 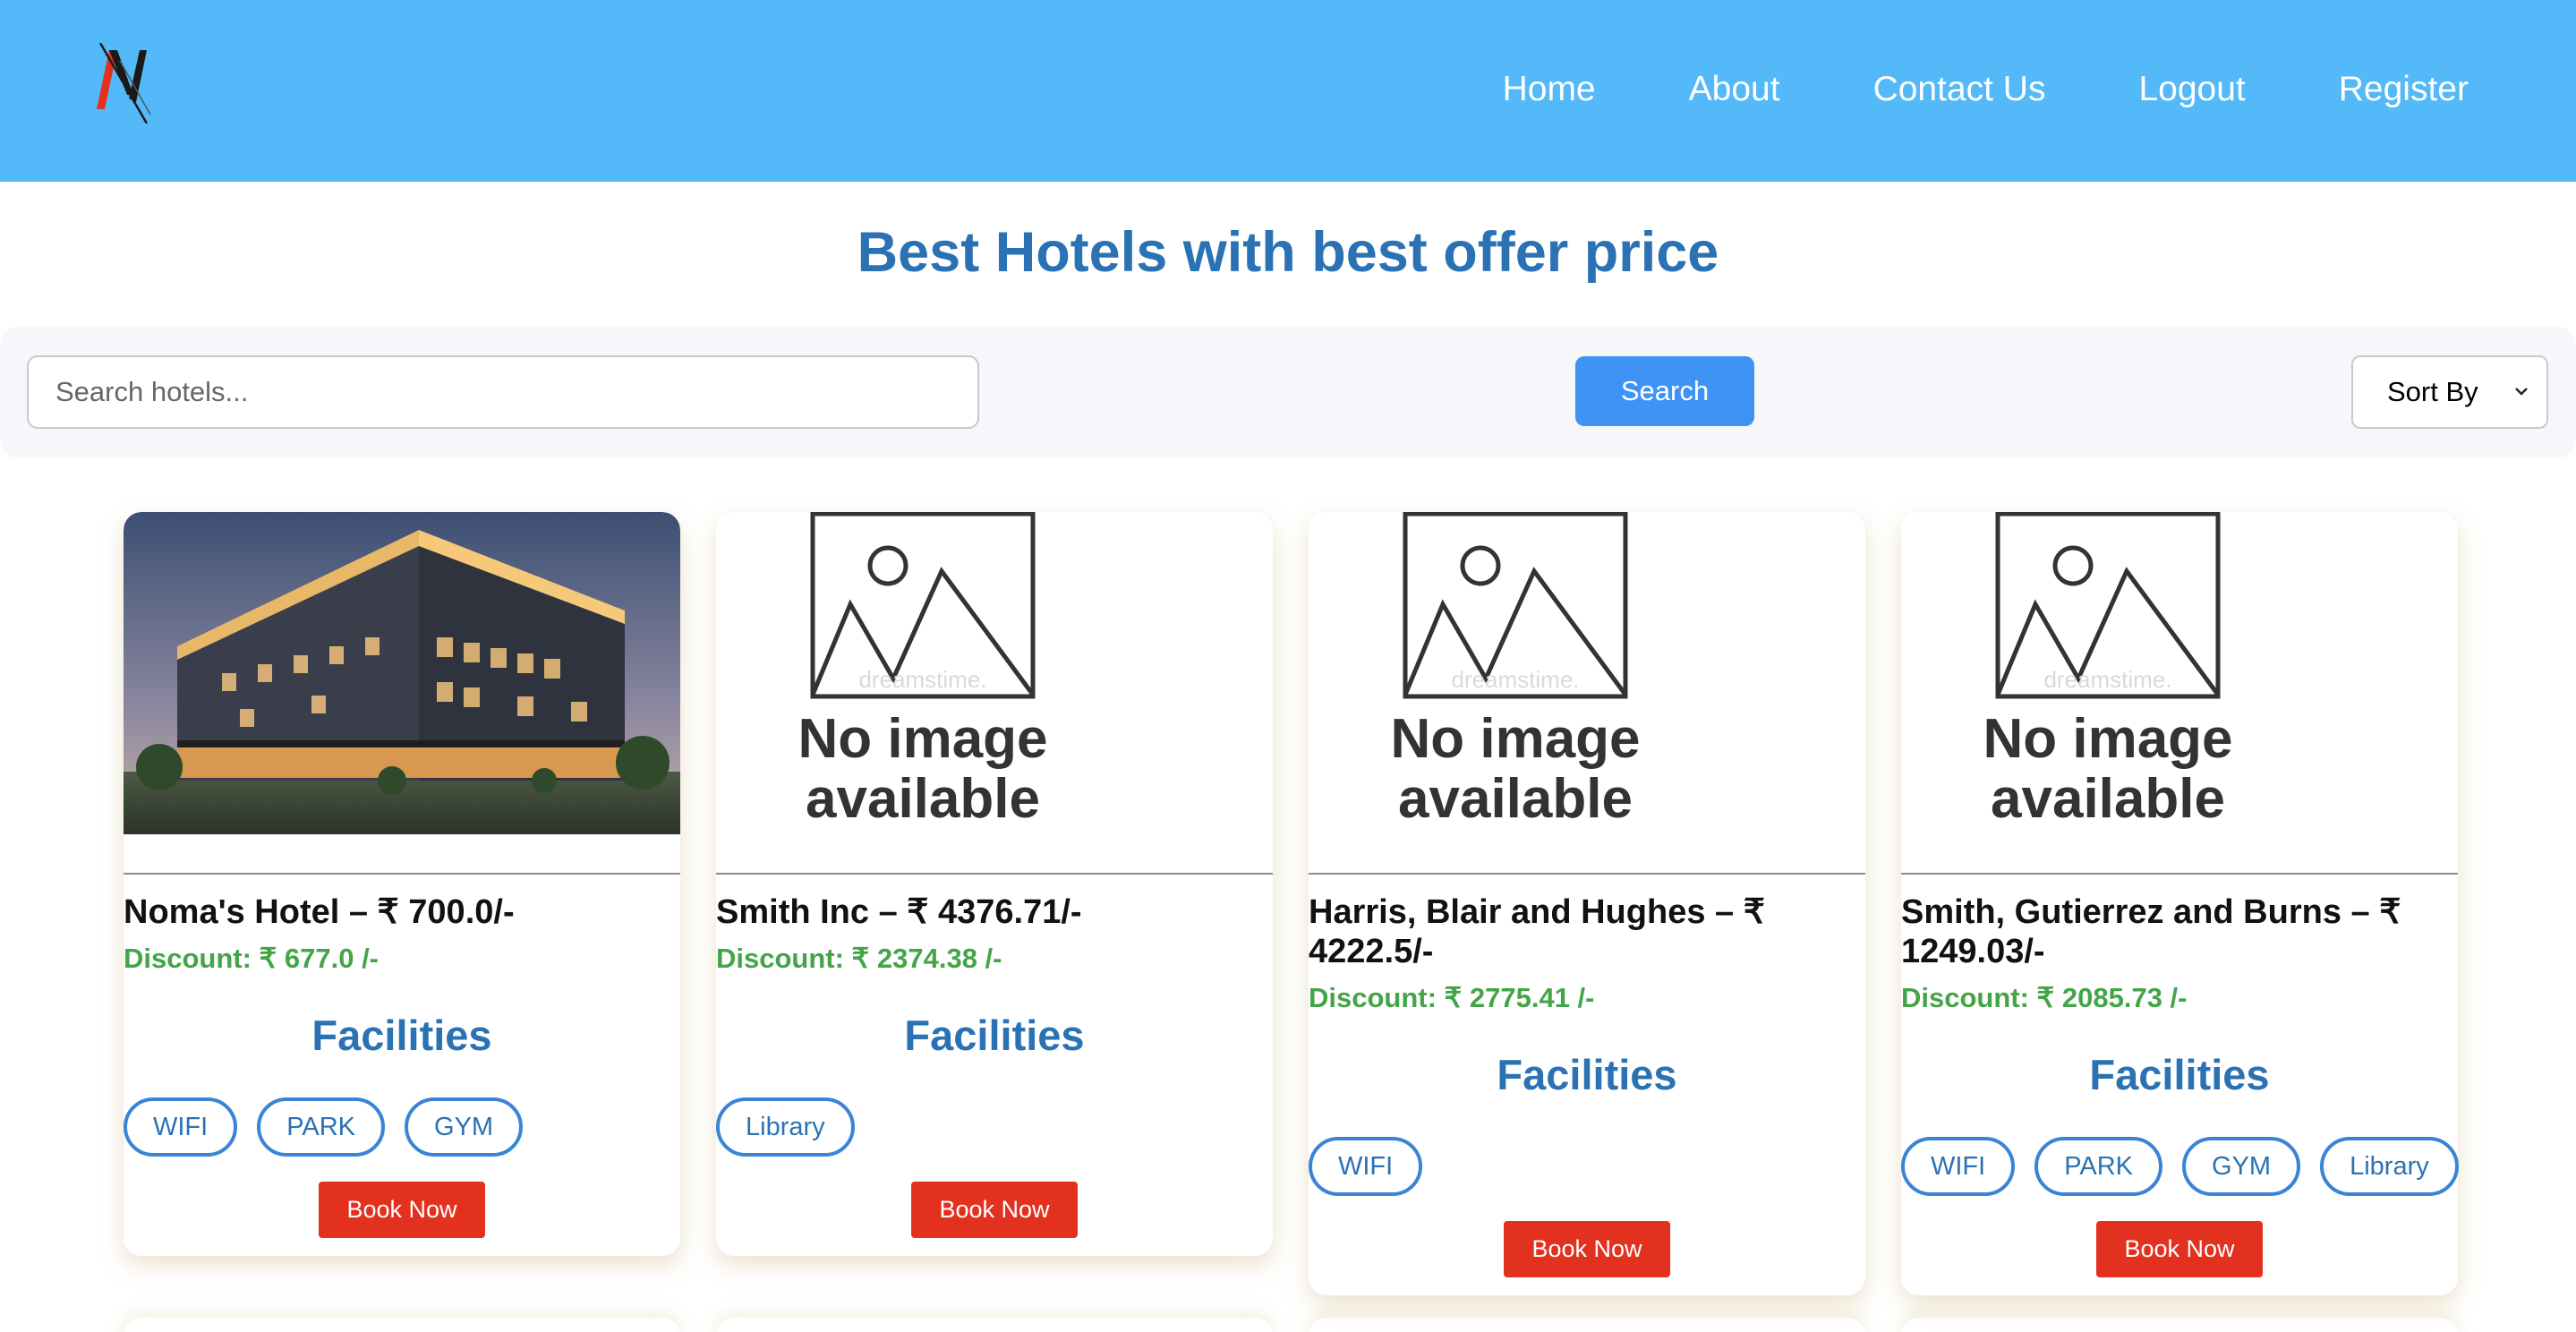 I want to click on brand-logo-icon, so click(x=122, y=83).